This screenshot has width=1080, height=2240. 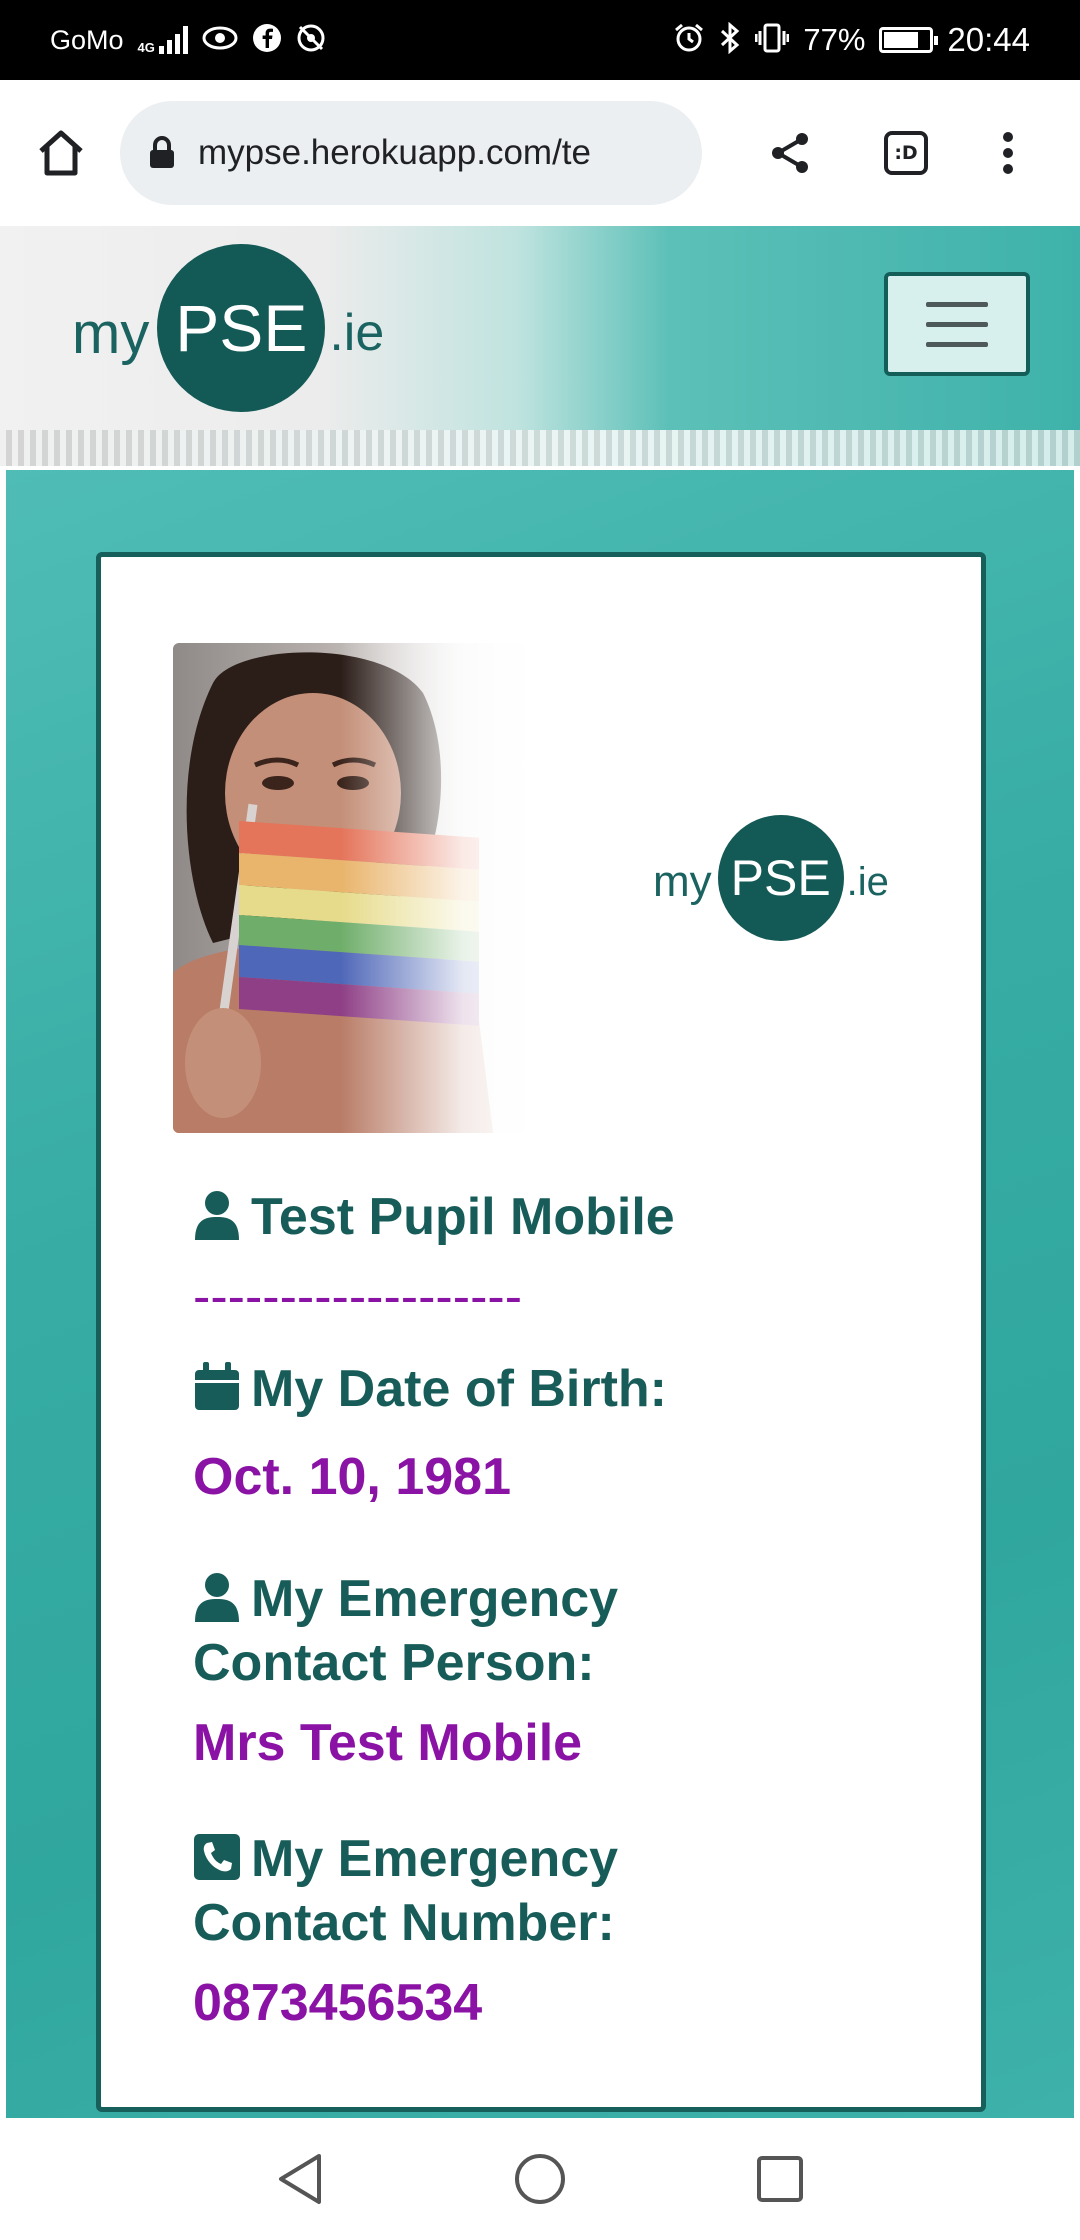 What do you see at coordinates (463, 1217) in the screenshot?
I see `pupil-name-text: Test Pupil Mobile` at bounding box center [463, 1217].